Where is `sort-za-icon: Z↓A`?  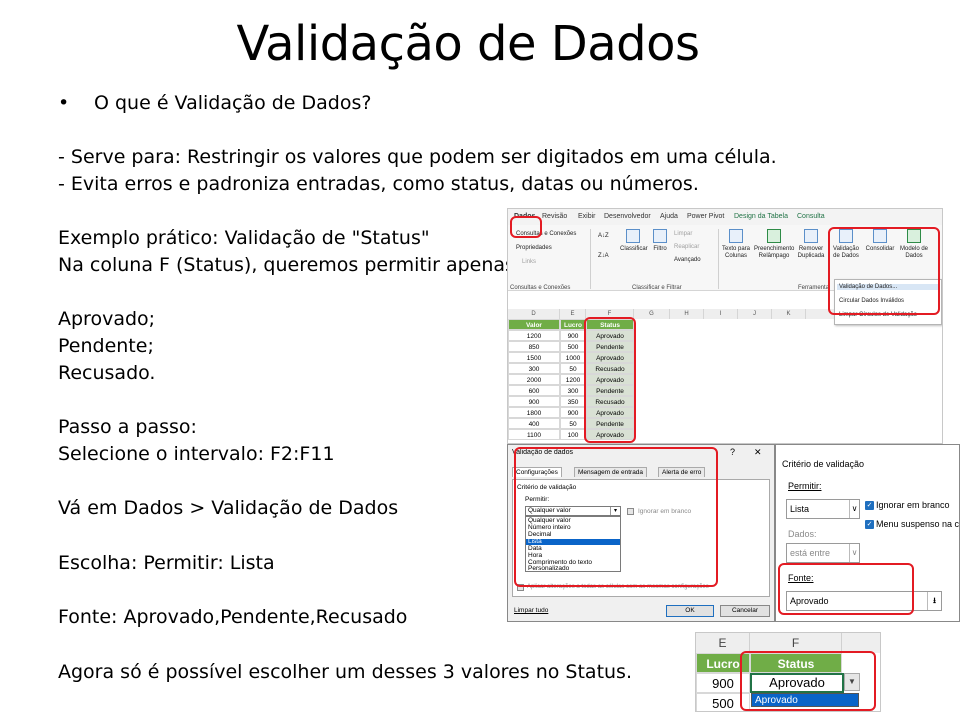 sort-za-icon: Z↓A is located at coordinates (603, 256).